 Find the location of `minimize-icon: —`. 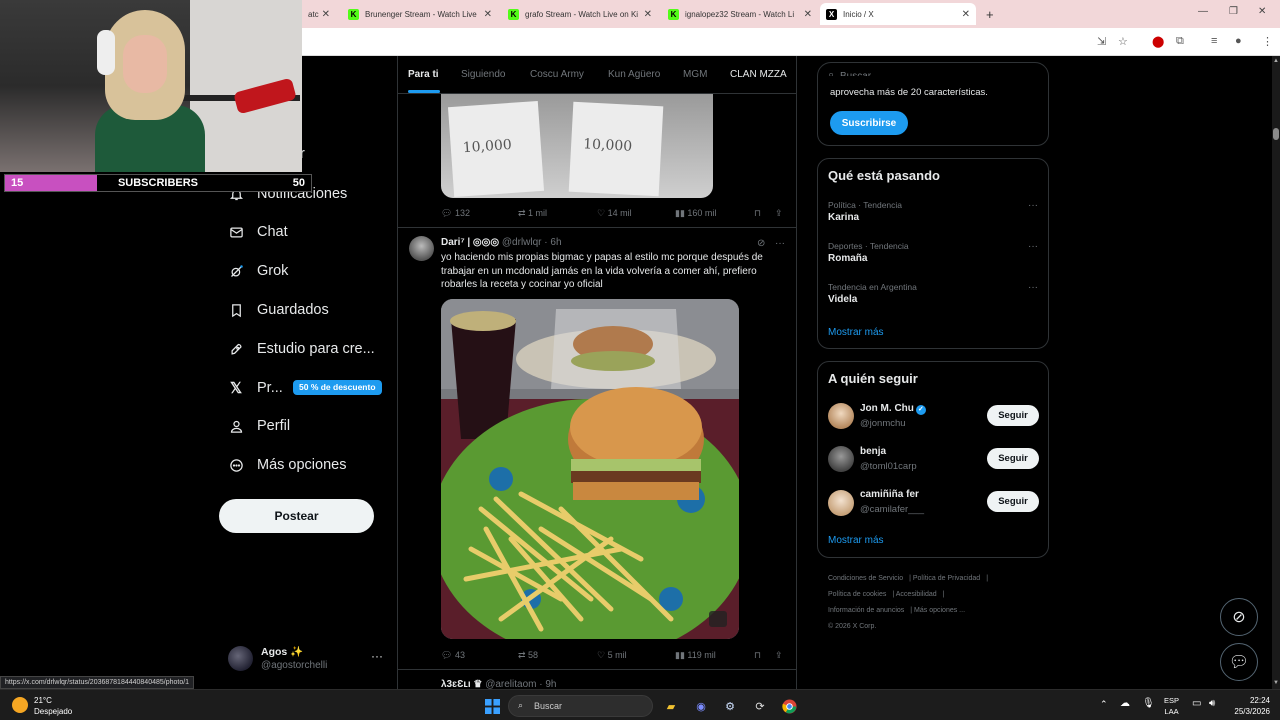

minimize-icon: — is located at coordinates (1203, 11).